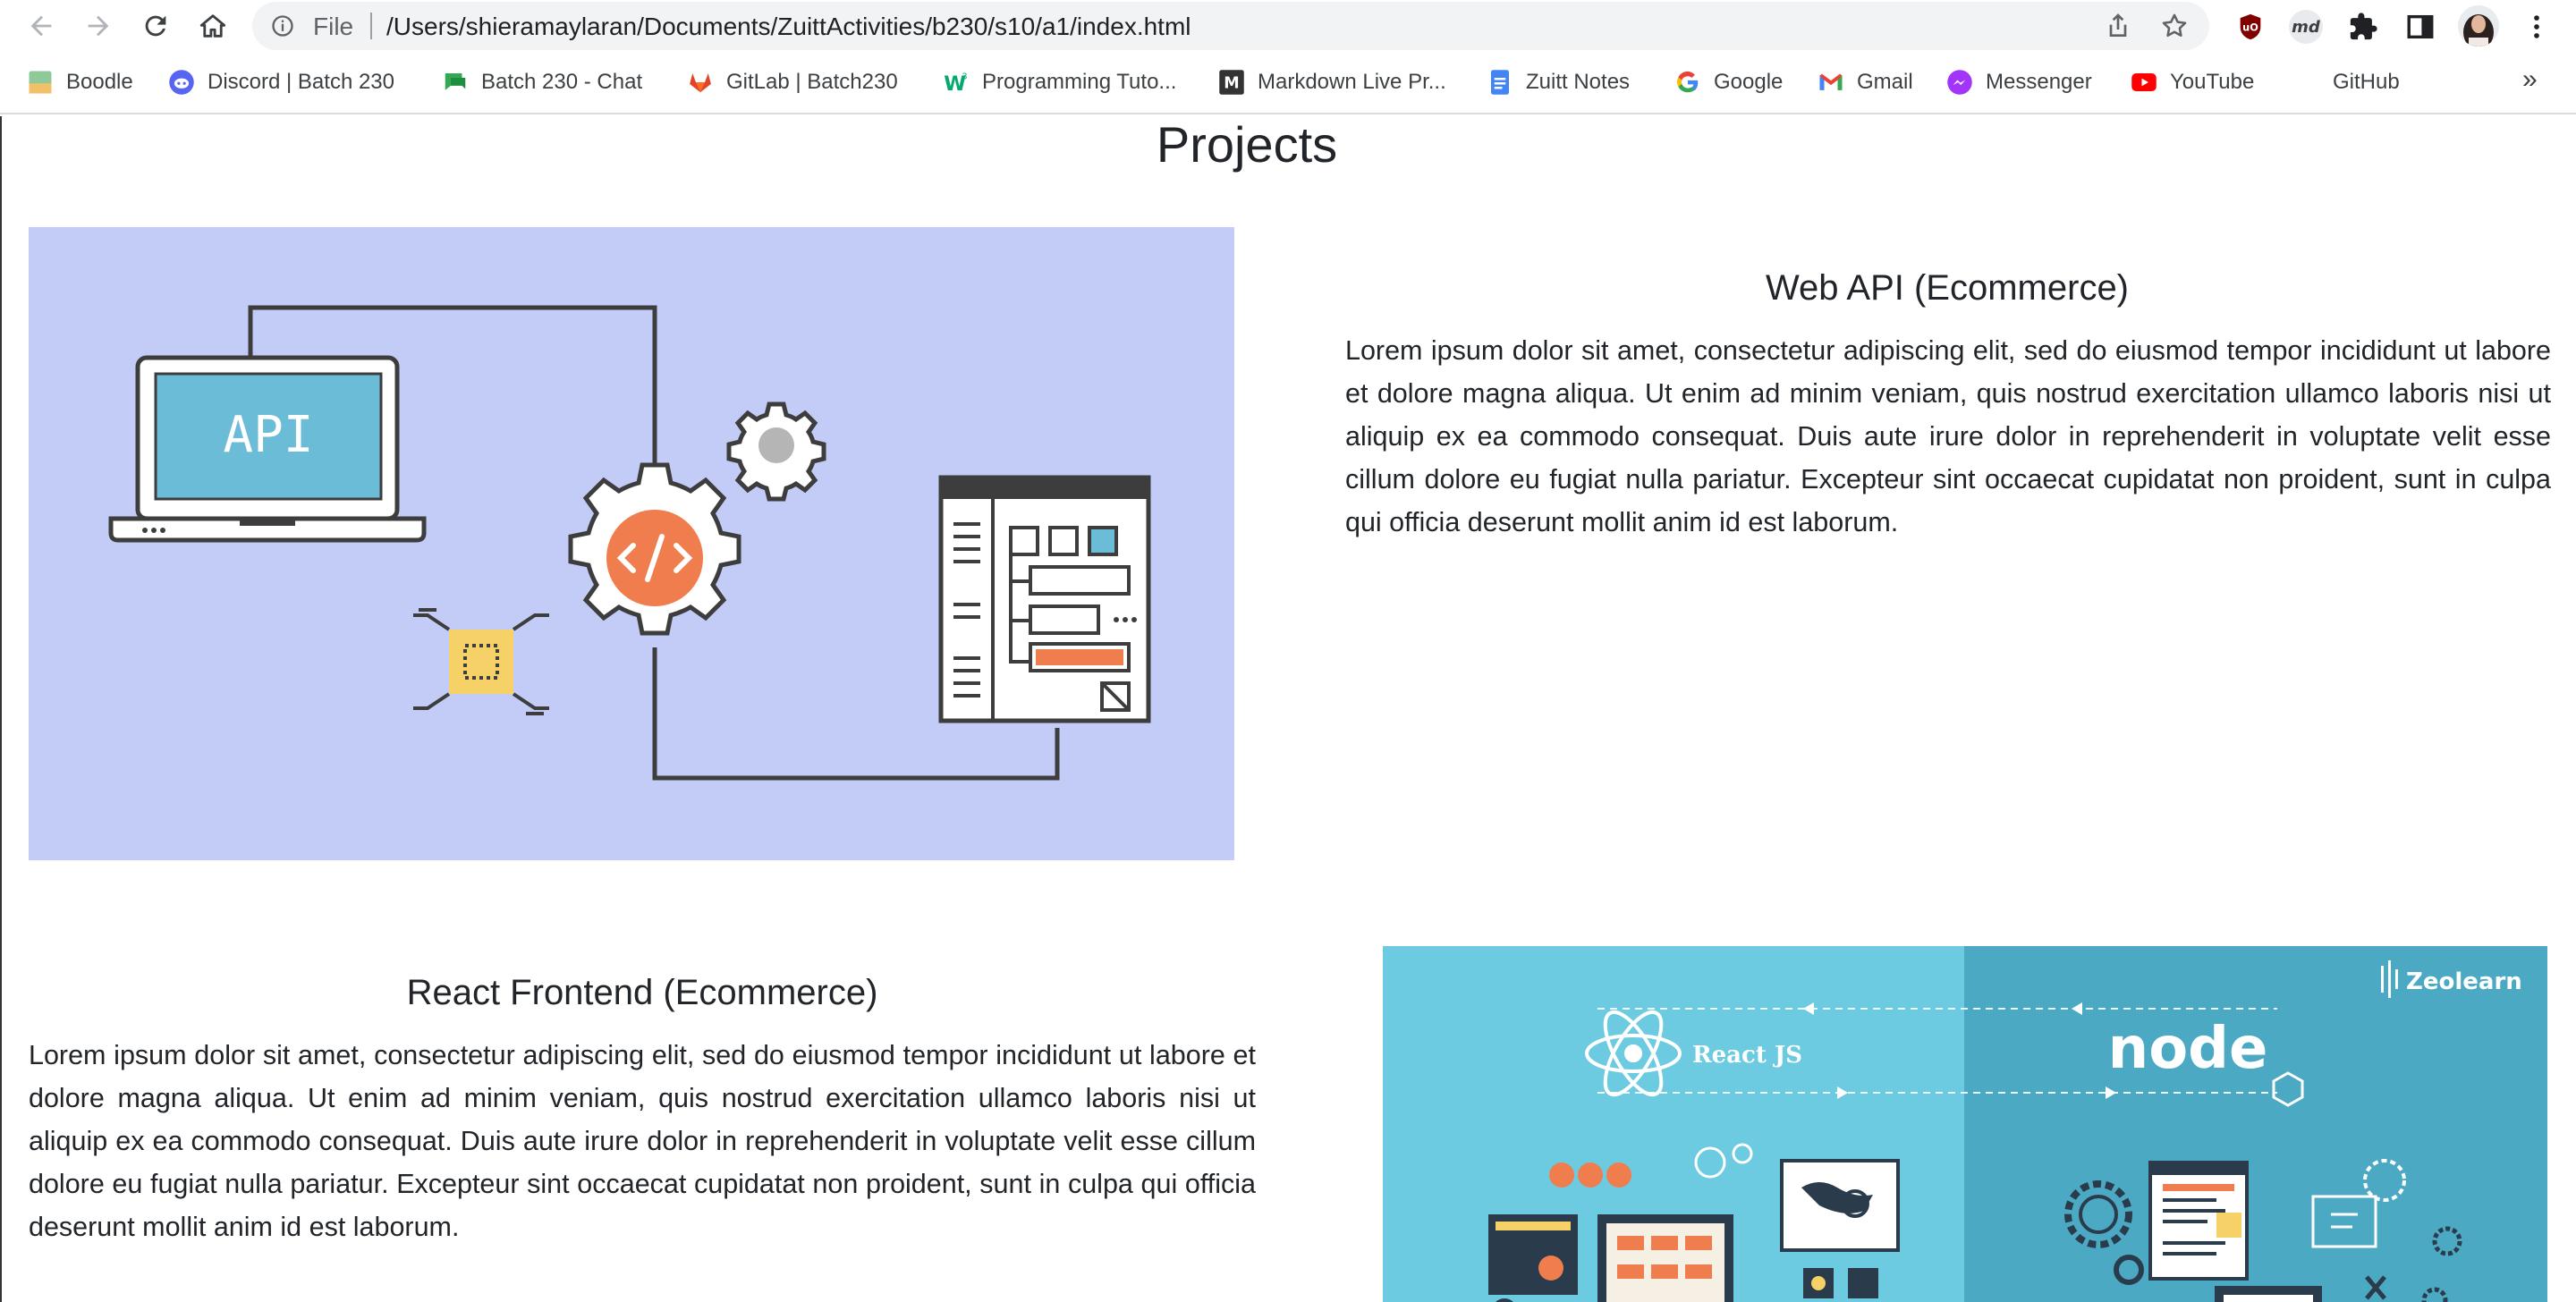 The height and width of the screenshot is (1302, 2576). I want to click on chat-icon, so click(455, 81).